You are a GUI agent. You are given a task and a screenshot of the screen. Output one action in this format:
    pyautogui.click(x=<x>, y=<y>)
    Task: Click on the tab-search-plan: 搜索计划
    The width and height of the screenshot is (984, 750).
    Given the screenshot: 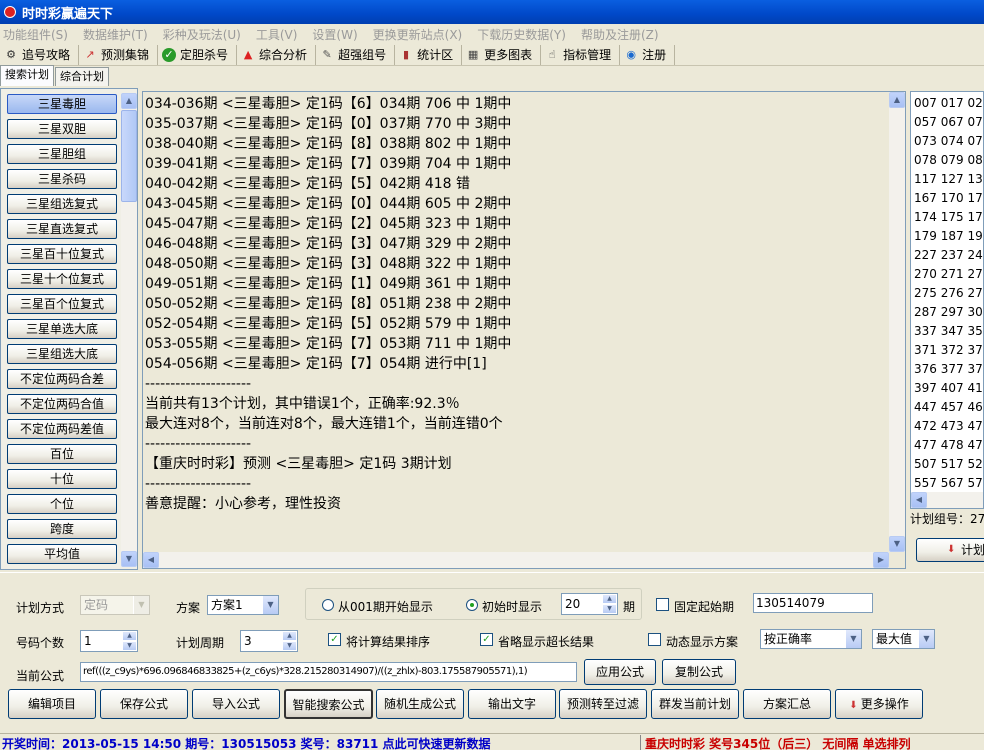 What is the action you would take?
    pyautogui.click(x=27, y=75)
    